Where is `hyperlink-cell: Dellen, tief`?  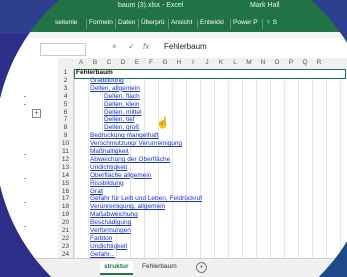 hyperlink-cell: Dellen, tief is located at coordinates (119, 119).